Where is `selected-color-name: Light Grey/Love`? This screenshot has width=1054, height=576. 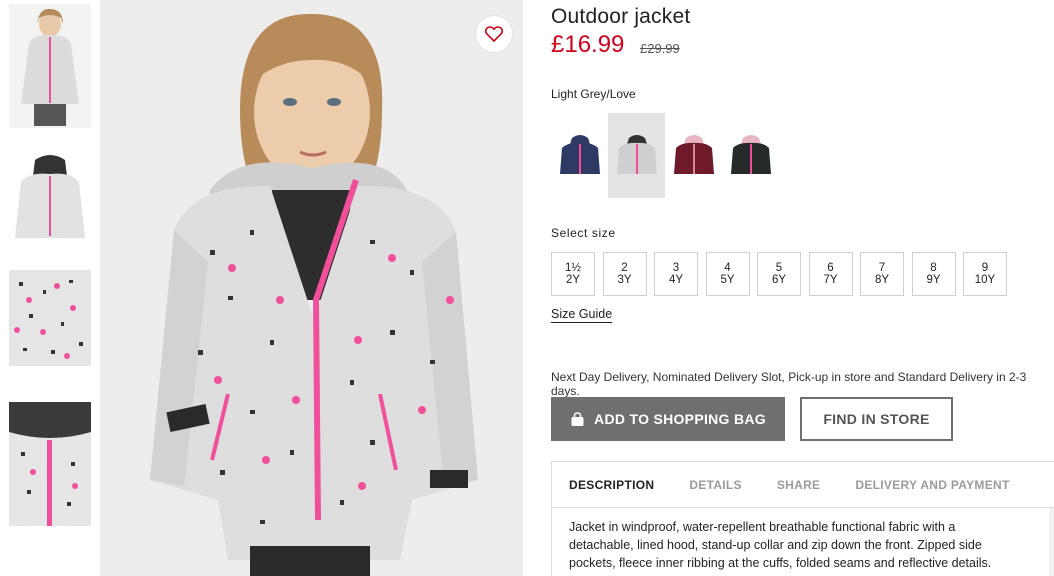
selected-color-name: Light Grey/Love is located at coordinates (593, 94).